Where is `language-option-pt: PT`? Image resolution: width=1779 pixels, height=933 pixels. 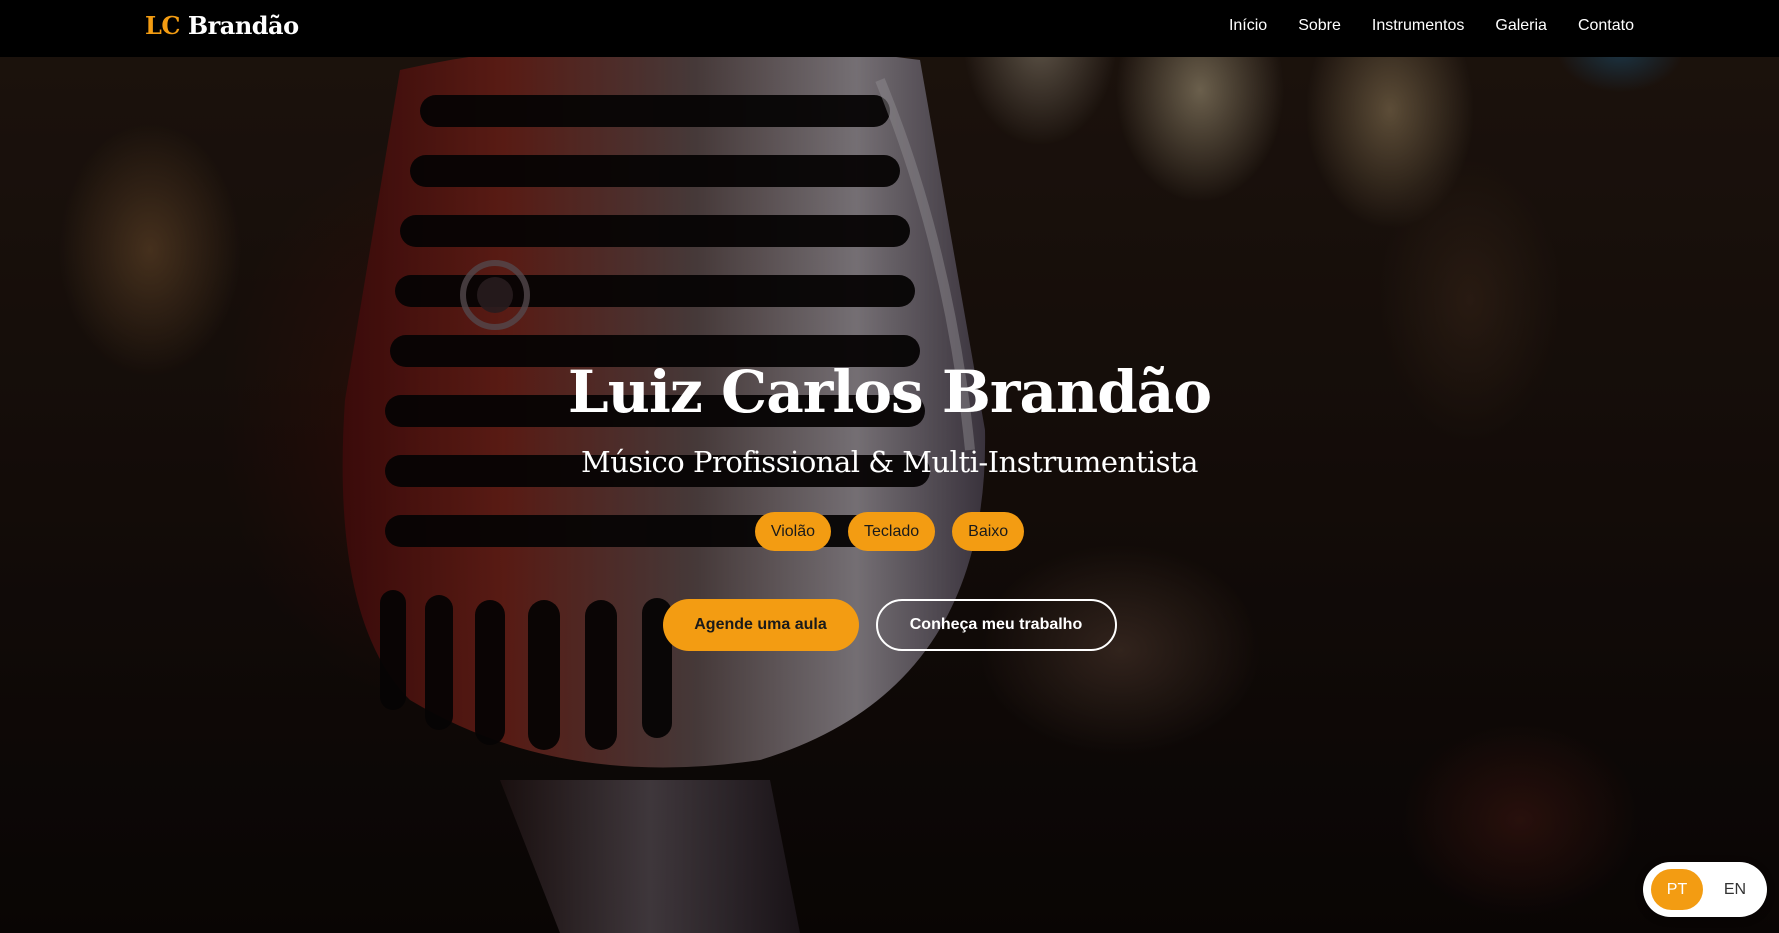
language-option-pt: PT is located at coordinates (1677, 889).